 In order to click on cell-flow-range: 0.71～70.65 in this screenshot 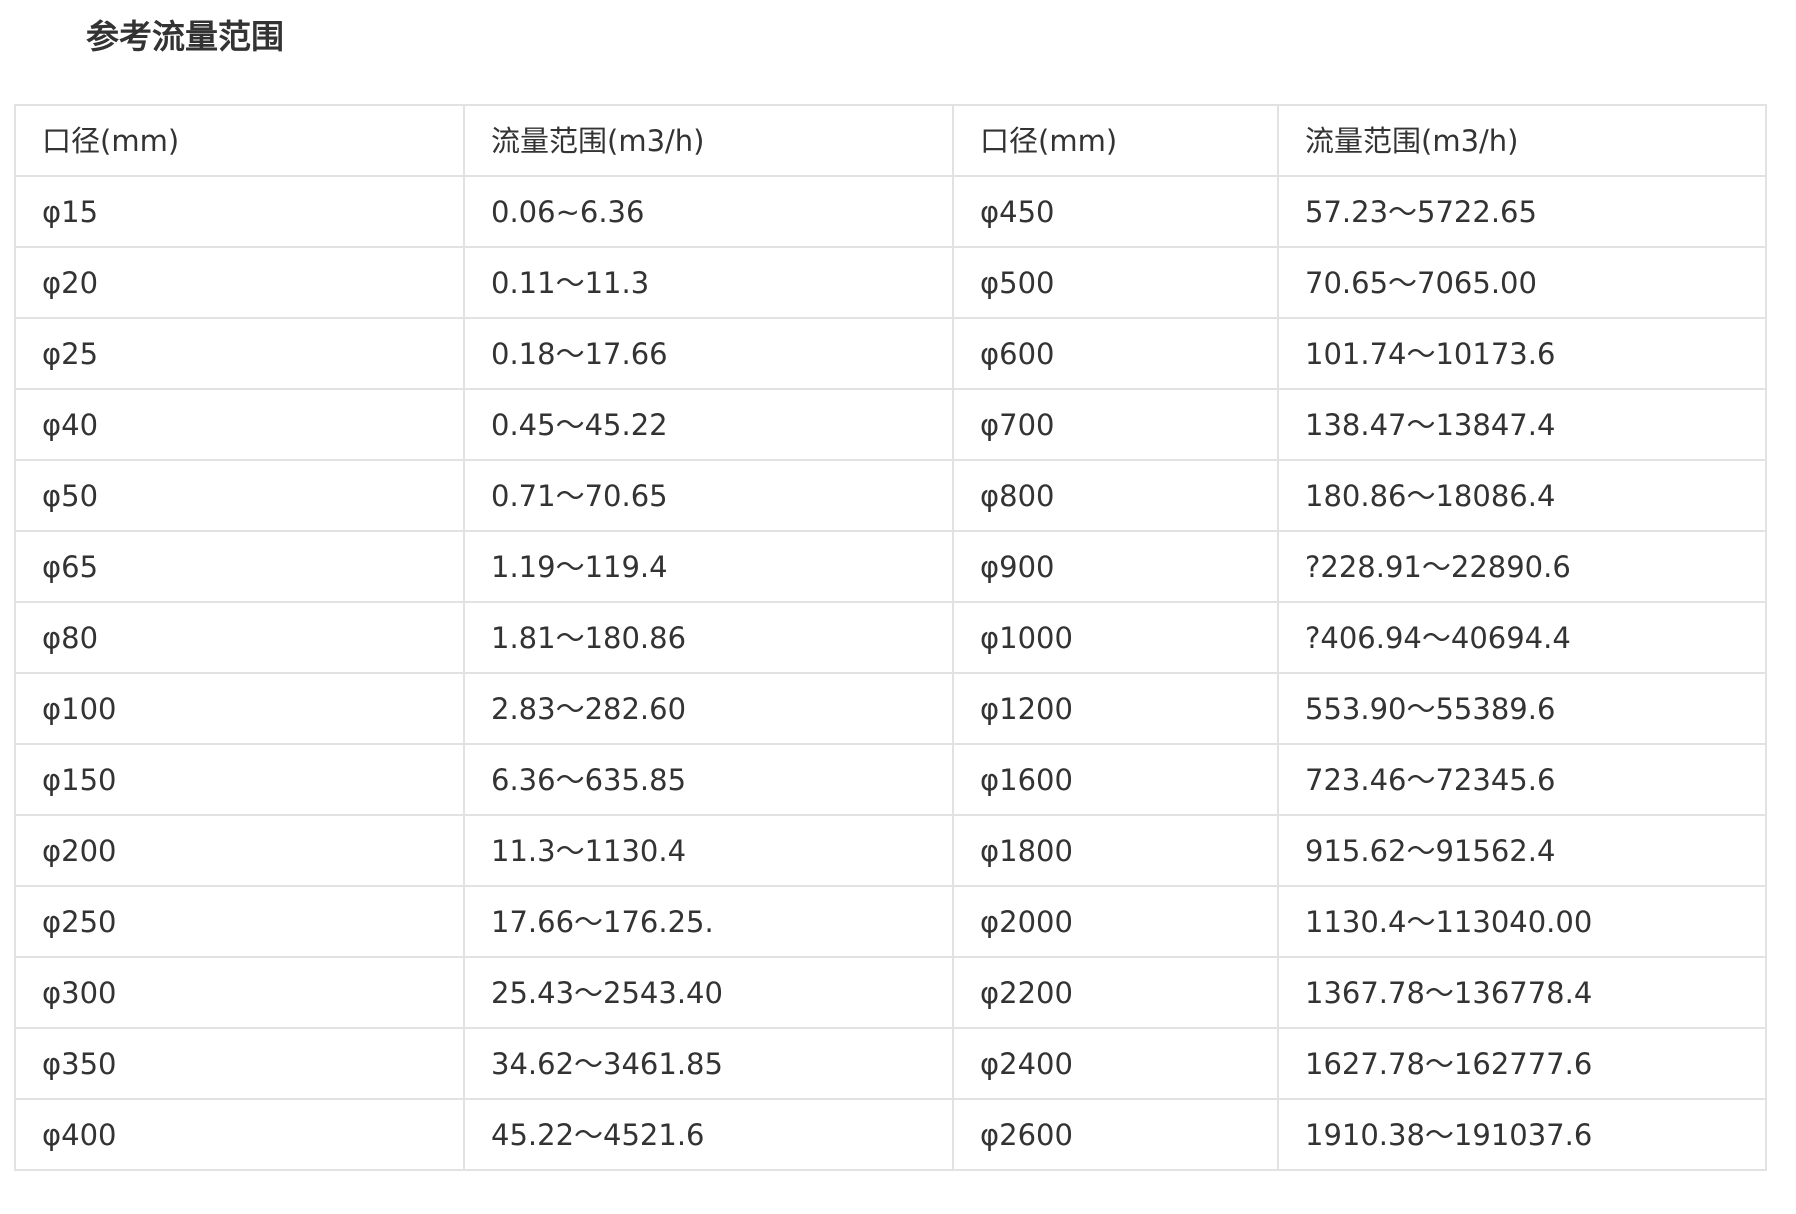, I will do `click(708, 495)`.